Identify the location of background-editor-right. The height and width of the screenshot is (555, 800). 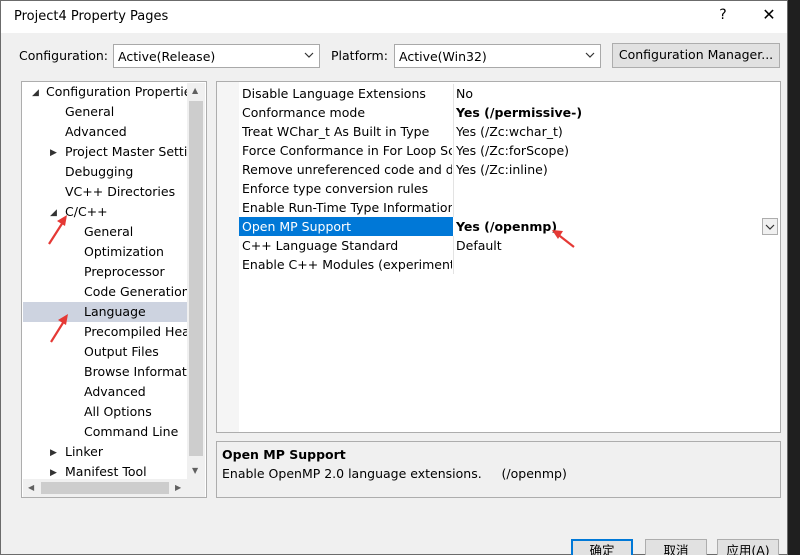
(794, 277).